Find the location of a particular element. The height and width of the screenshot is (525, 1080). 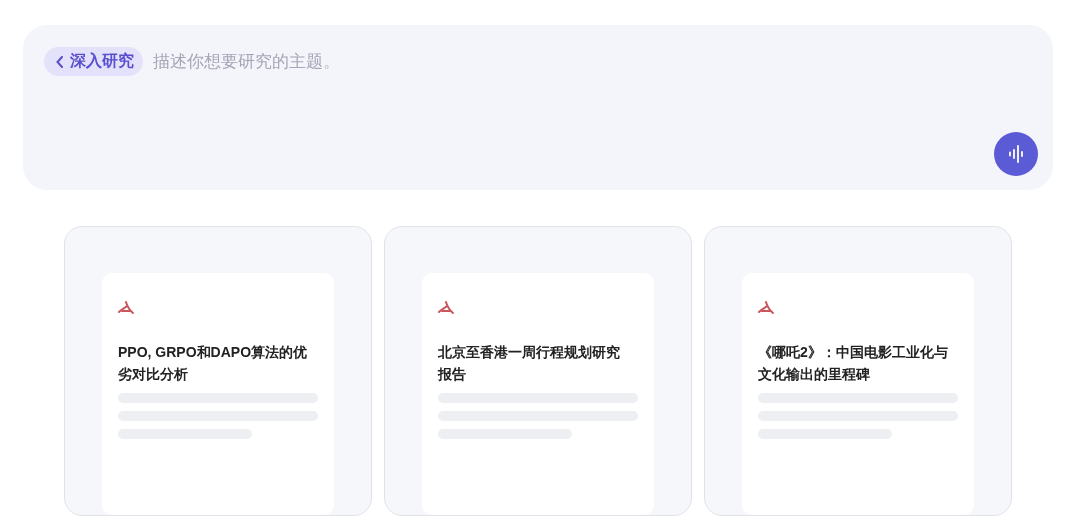

topic-field: 描述你想要研究的主题。 is located at coordinates (595, 61).